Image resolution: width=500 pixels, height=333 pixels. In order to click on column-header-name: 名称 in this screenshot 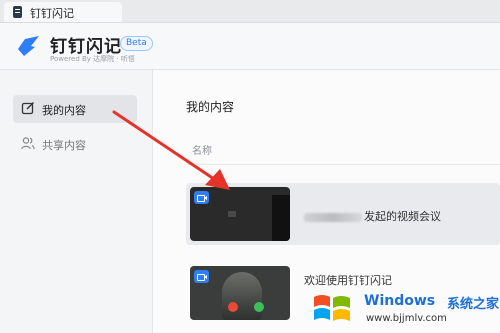, I will do `click(202, 149)`.